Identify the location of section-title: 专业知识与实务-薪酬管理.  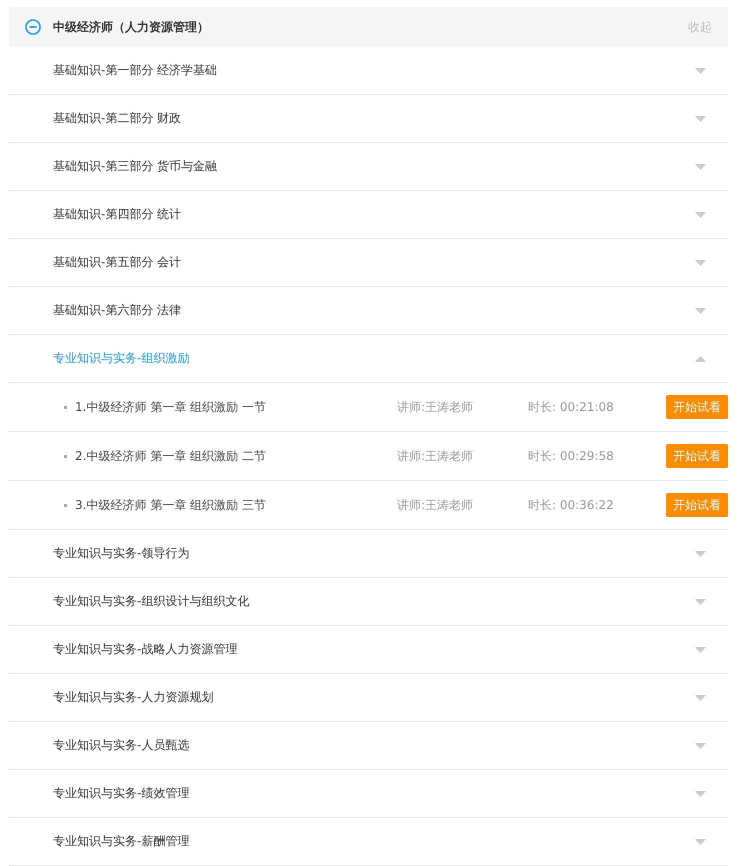
(374, 841).